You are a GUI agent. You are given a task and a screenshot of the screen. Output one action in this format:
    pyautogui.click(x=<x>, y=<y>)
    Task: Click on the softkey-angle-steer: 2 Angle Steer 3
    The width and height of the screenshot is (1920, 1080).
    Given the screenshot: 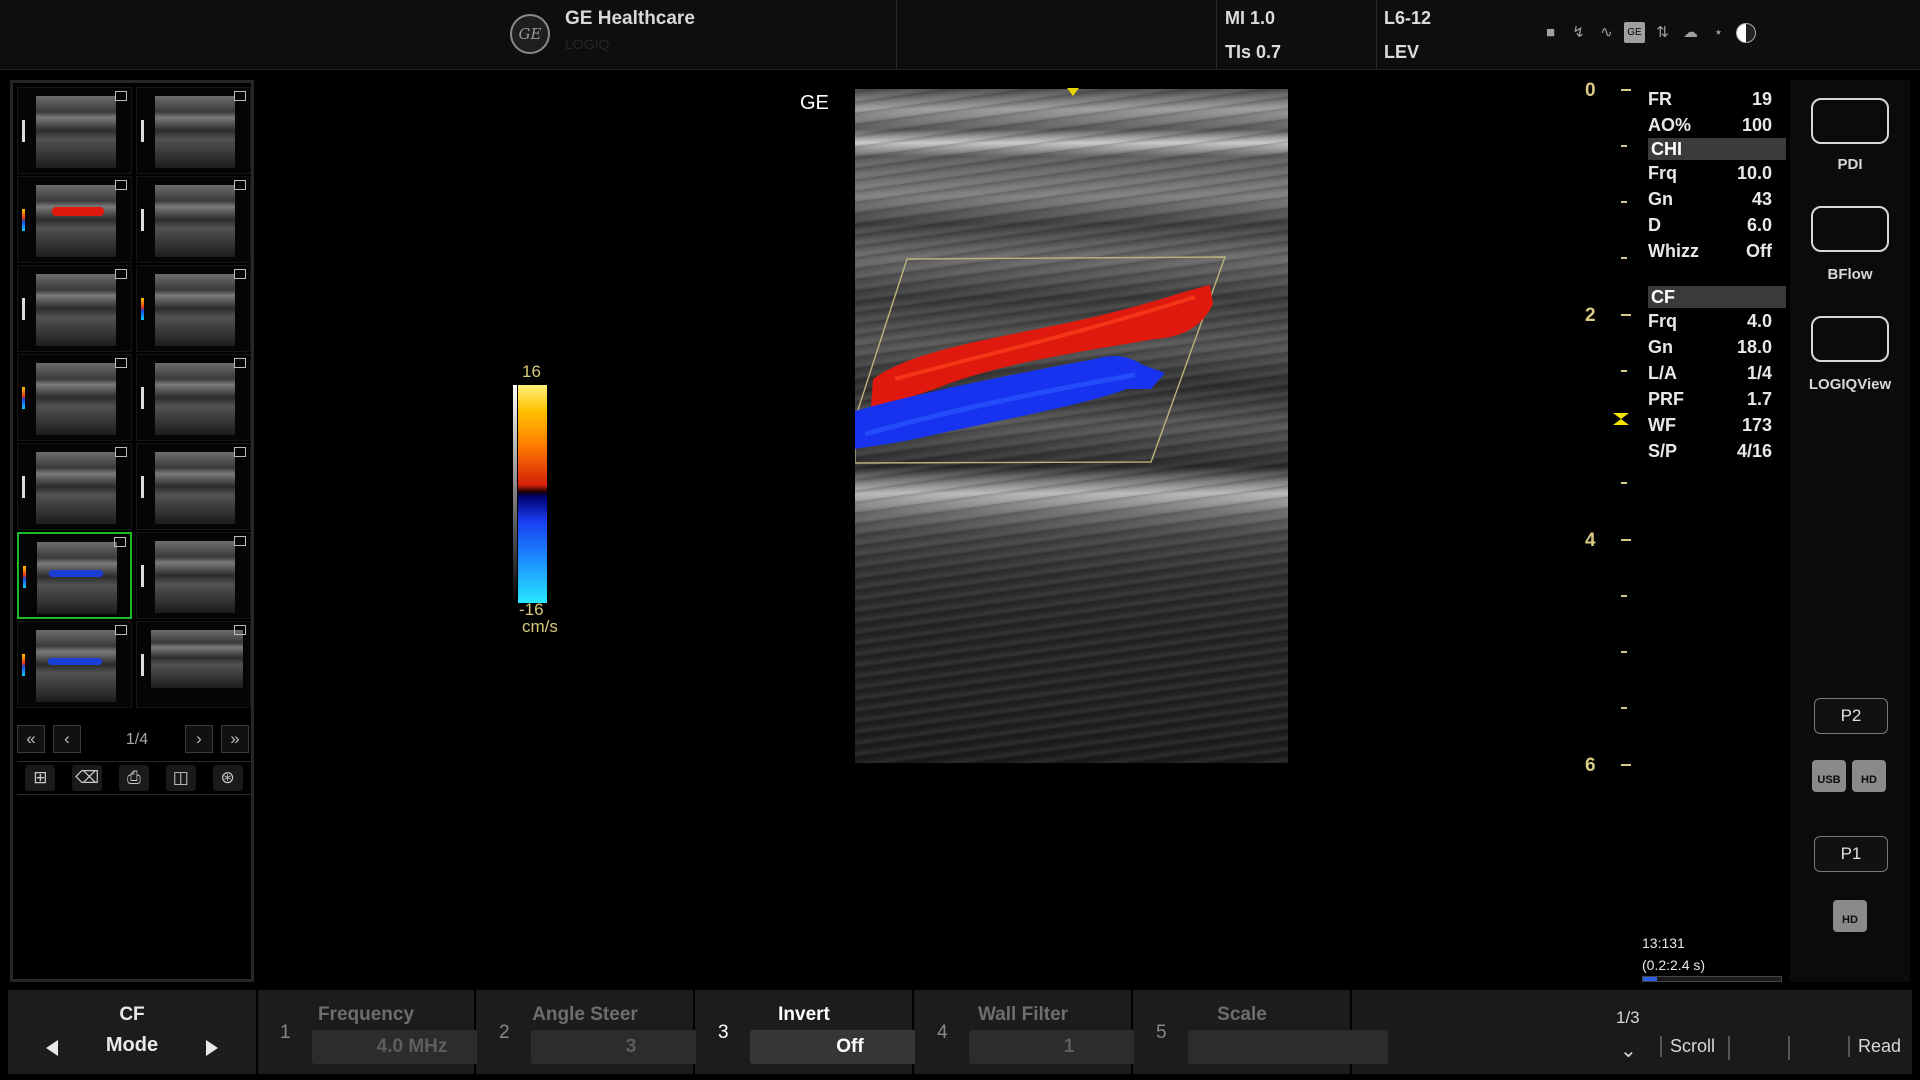 What is the action you would take?
    pyautogui.click(x=604, y=1032)
    